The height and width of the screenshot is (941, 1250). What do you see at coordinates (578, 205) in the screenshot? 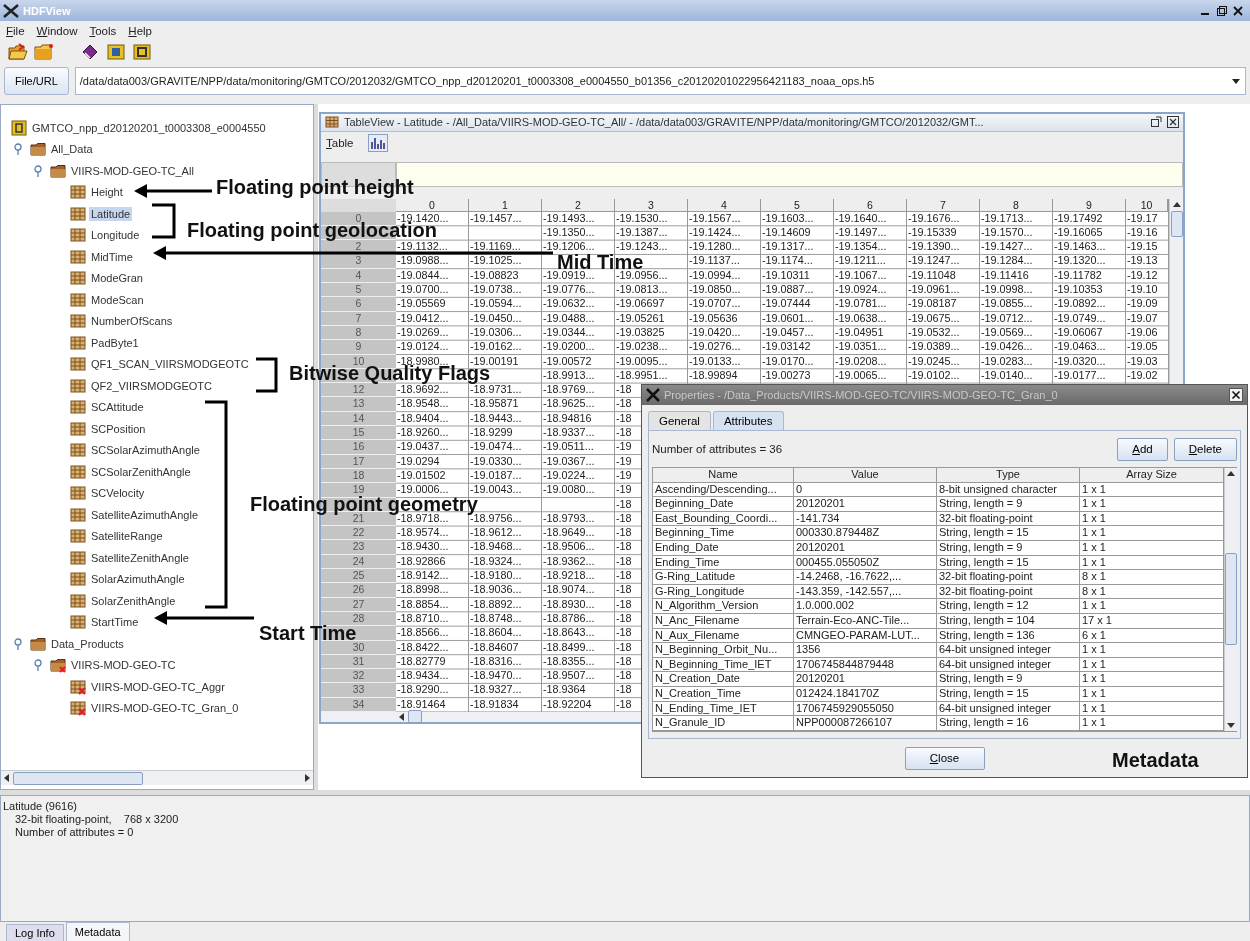
I see `column-header: 2` at bounding box center [578, 205].